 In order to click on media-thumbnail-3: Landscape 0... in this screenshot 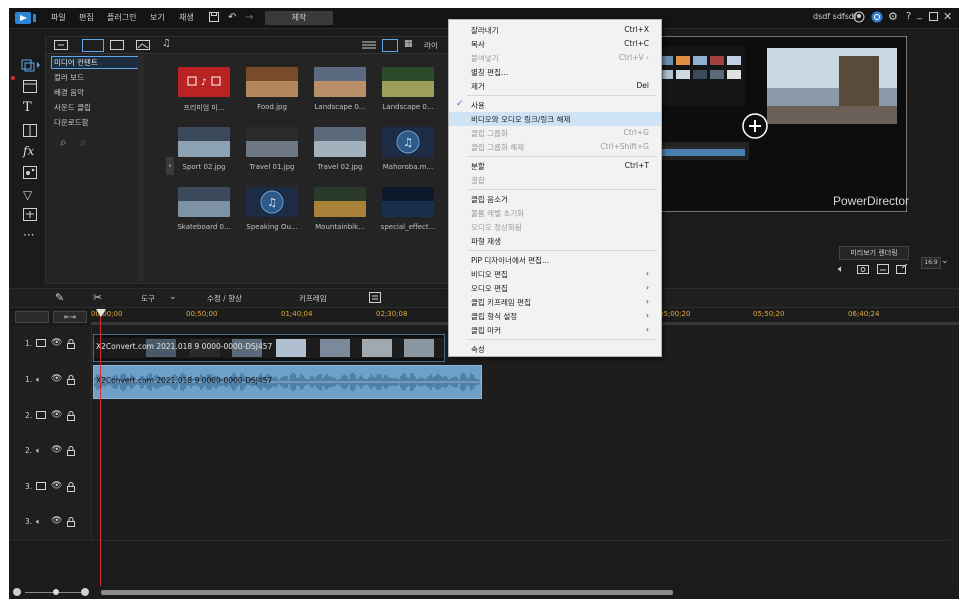, I will do `click(408, 89)`.